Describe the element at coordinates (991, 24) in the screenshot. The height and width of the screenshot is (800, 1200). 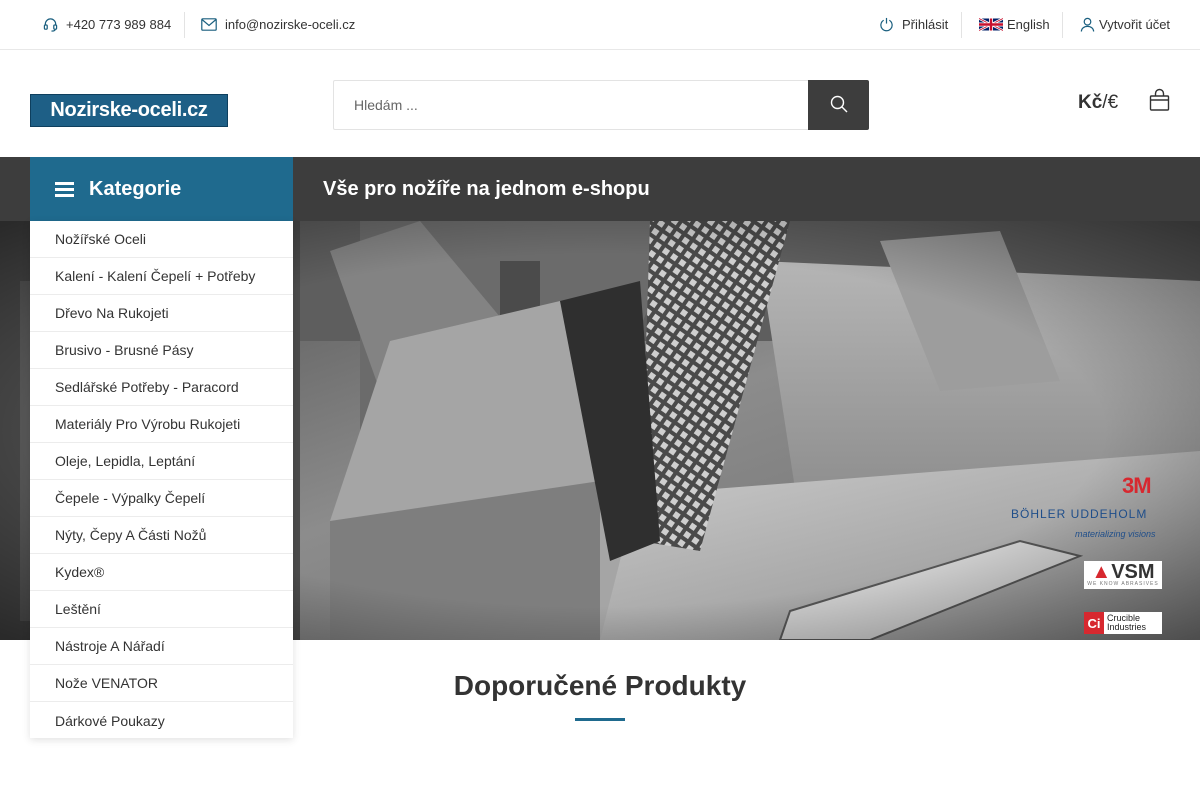
I see `uk-flag-icon` at that location.